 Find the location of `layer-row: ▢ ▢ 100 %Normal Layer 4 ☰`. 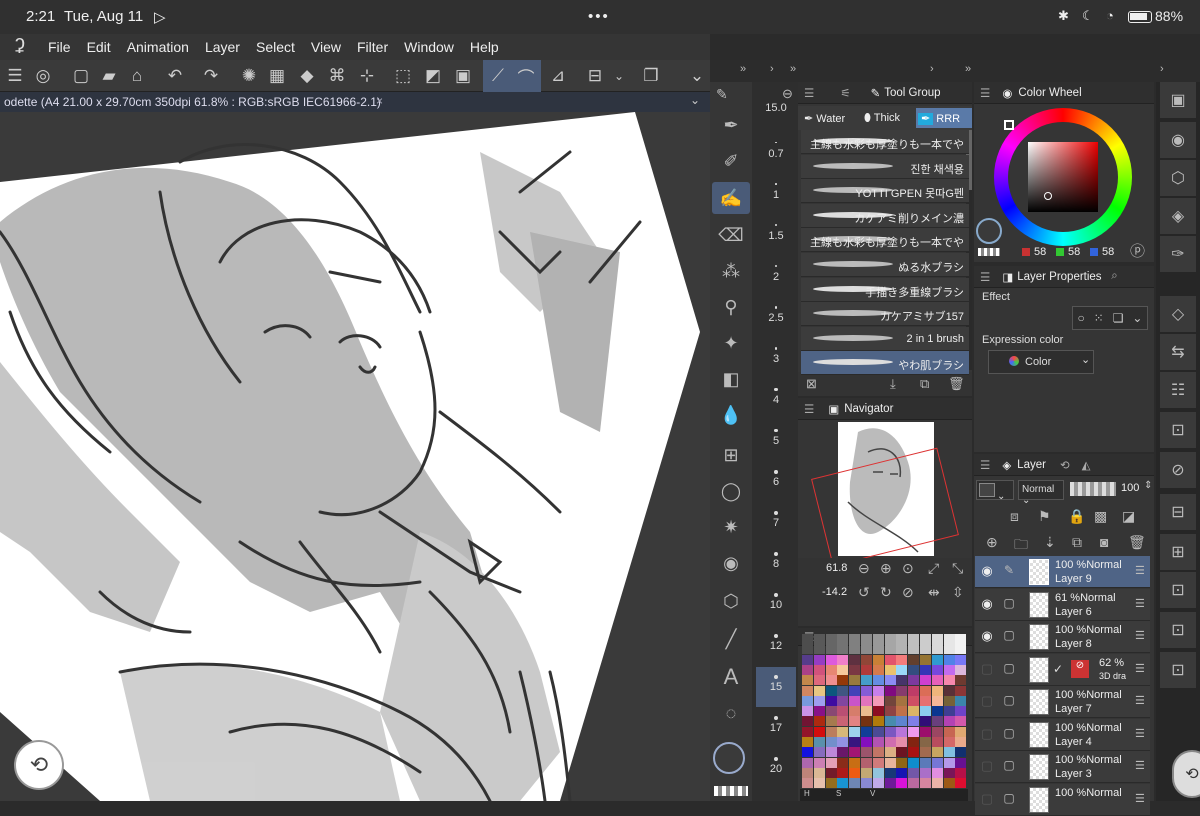

layer-row: ▢ ▢ 100 %Normal Layer 4 ☰ is located at coordinates (1062, 734).